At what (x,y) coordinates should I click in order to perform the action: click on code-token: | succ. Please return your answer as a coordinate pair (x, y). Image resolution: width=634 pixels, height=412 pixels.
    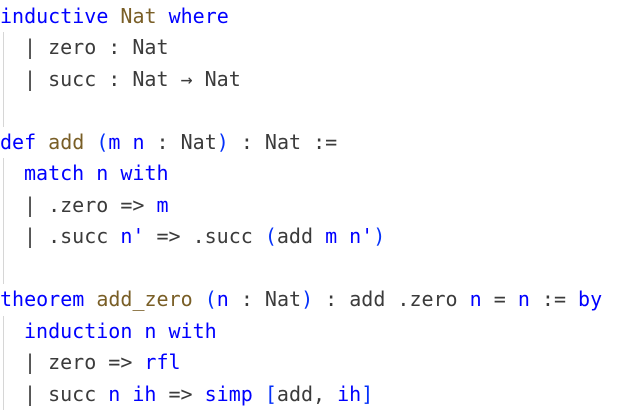
    Looking at the image, I should click on (66, 393).